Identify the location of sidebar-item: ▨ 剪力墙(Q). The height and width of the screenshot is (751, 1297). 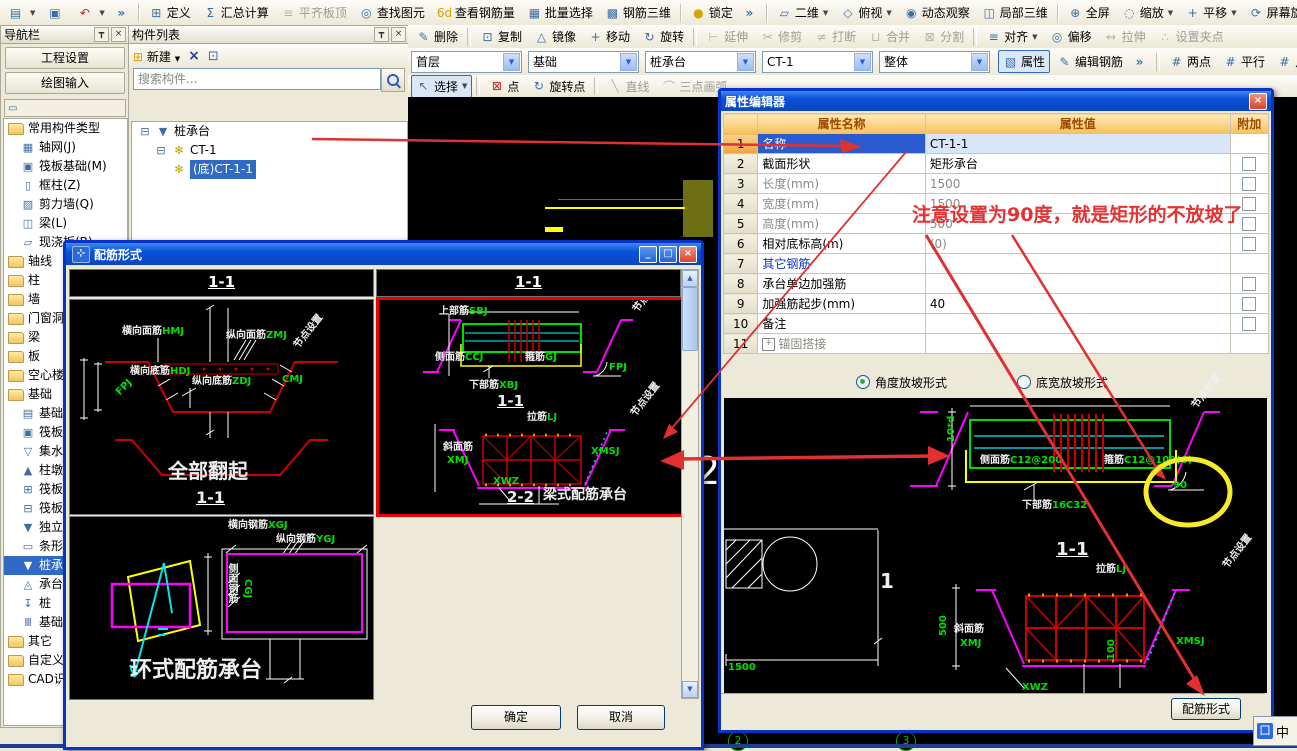
(65, 204).